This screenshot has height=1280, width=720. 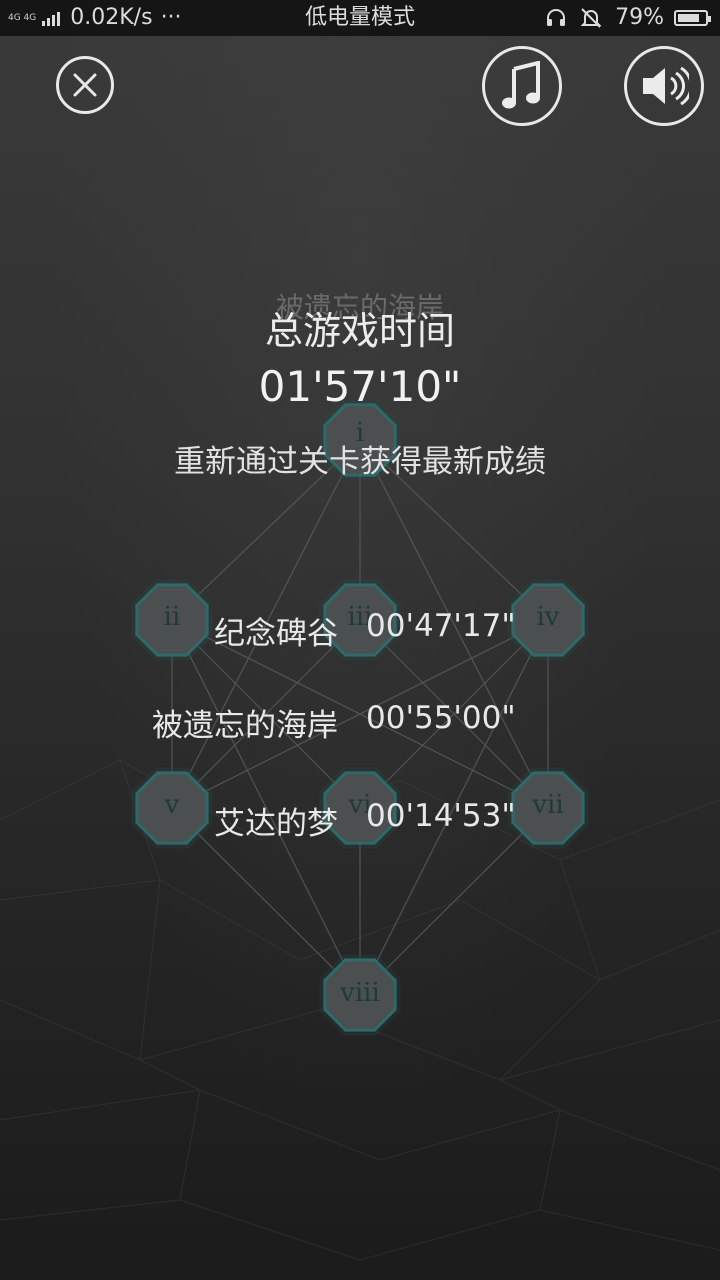 I want to click on total-playtime-value: 01'57'10", so click(x=360, y=386).